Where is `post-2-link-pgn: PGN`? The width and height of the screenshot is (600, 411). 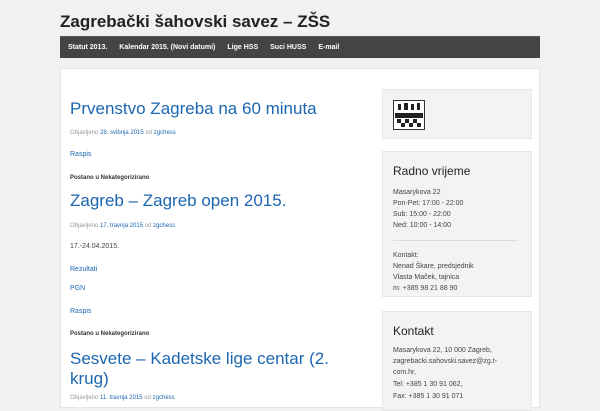
post-2-link-pgn: PGN is located at coordinates (77, 288).